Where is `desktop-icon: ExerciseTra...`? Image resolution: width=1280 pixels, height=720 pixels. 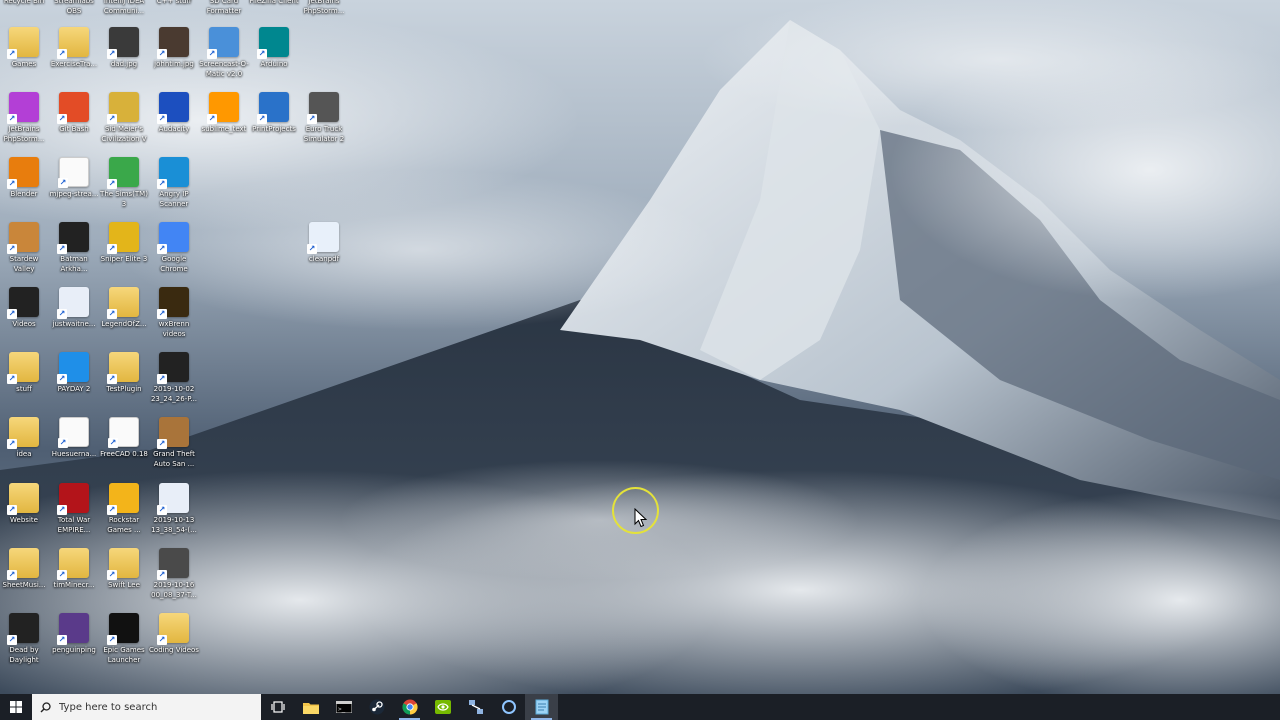 desktop-icon: ExerciseTra... is located at coordinates (74, 48).